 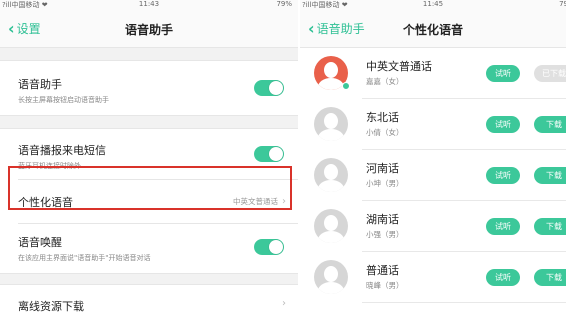 I want to click on voice-speaker: 小倩（女）, so click(x=385, y=132).